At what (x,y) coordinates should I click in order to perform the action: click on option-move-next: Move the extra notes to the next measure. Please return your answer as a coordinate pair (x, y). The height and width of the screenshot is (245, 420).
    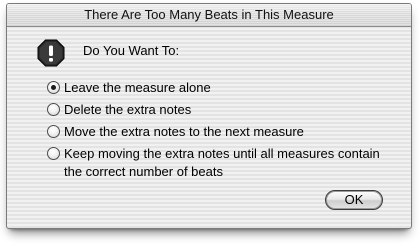
    Looking at the image, I should click on (222, 132).